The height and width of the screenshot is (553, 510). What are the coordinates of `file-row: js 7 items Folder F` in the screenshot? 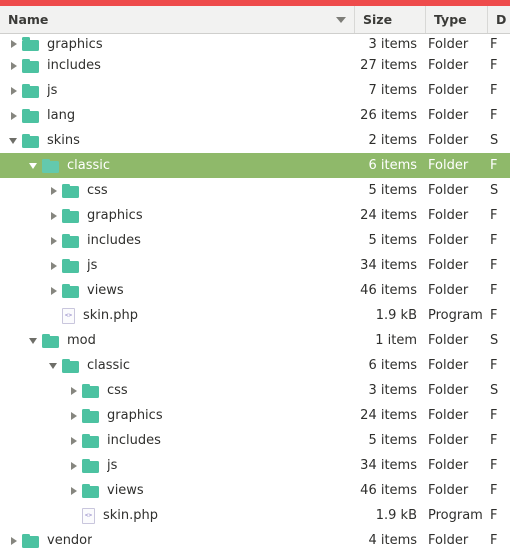 It's located at (255, 90).